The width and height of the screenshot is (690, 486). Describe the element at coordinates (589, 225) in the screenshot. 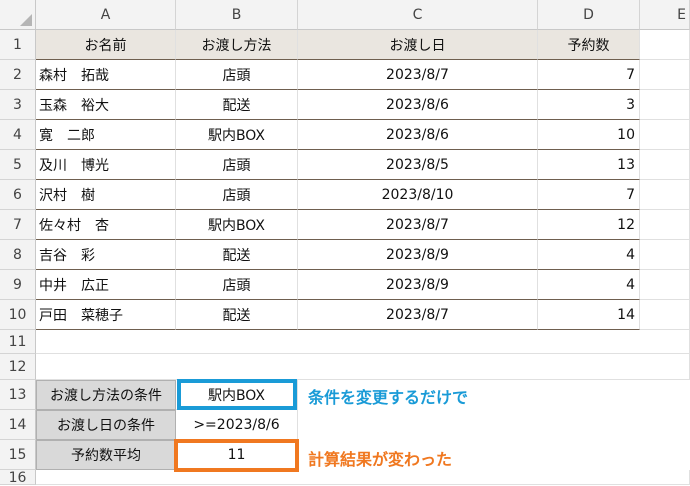

I see `table-cell-count: 12` at that location.